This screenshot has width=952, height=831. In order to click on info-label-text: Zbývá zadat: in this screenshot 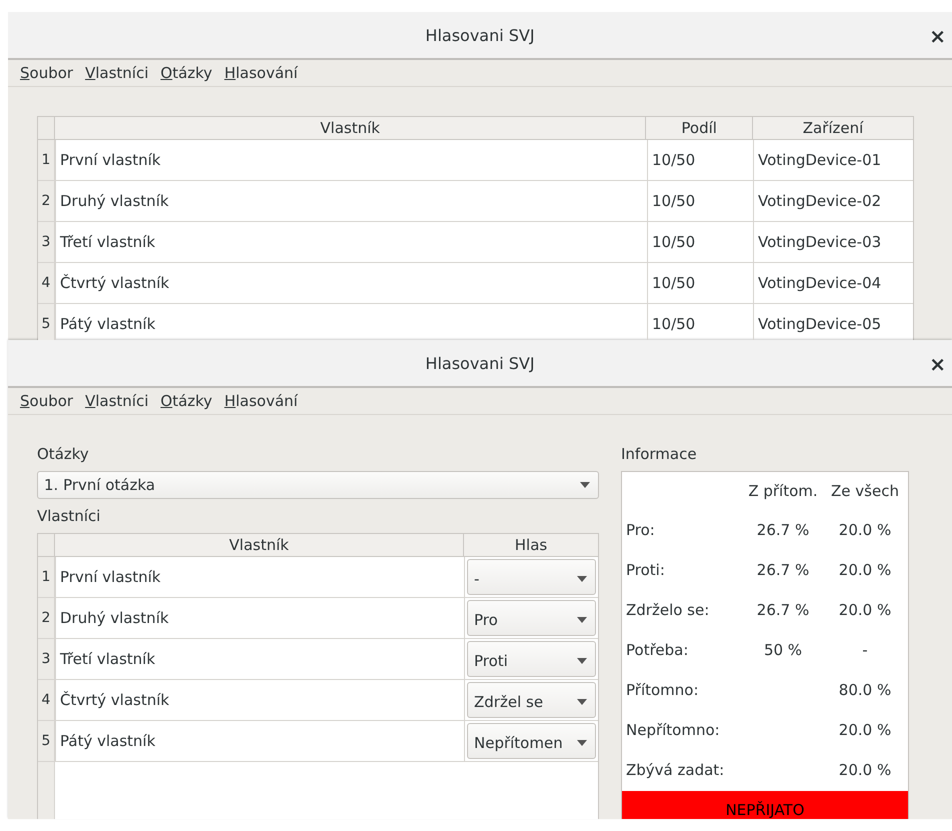, I will do `click(676, 770)`.